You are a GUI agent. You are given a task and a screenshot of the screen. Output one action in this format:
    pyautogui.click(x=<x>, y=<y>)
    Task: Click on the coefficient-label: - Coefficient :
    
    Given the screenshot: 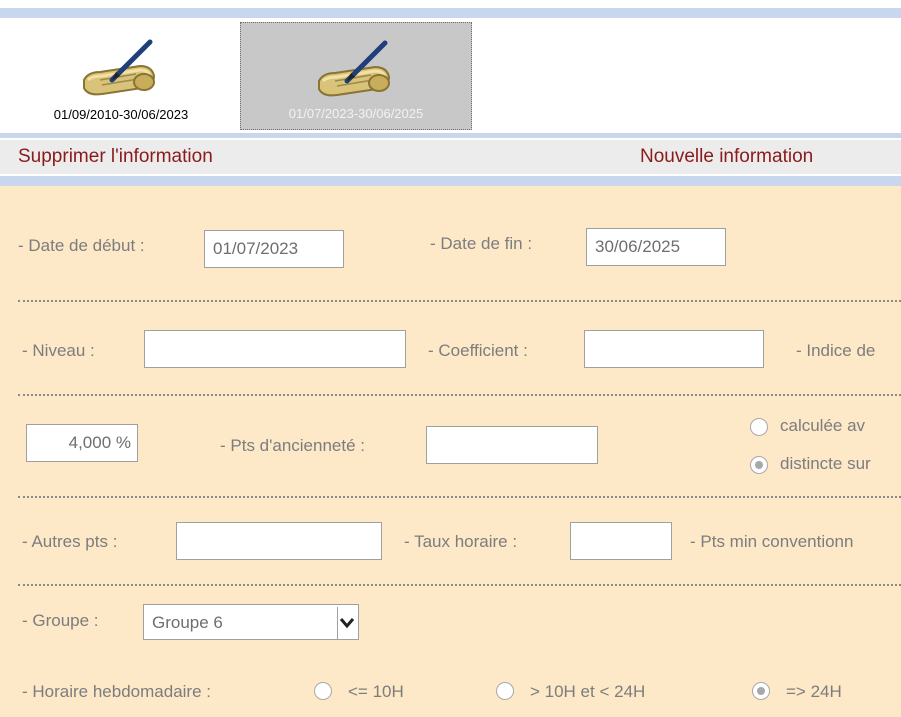 What is the action you would take?
    pyautogui.click(x=478, y=350)
    